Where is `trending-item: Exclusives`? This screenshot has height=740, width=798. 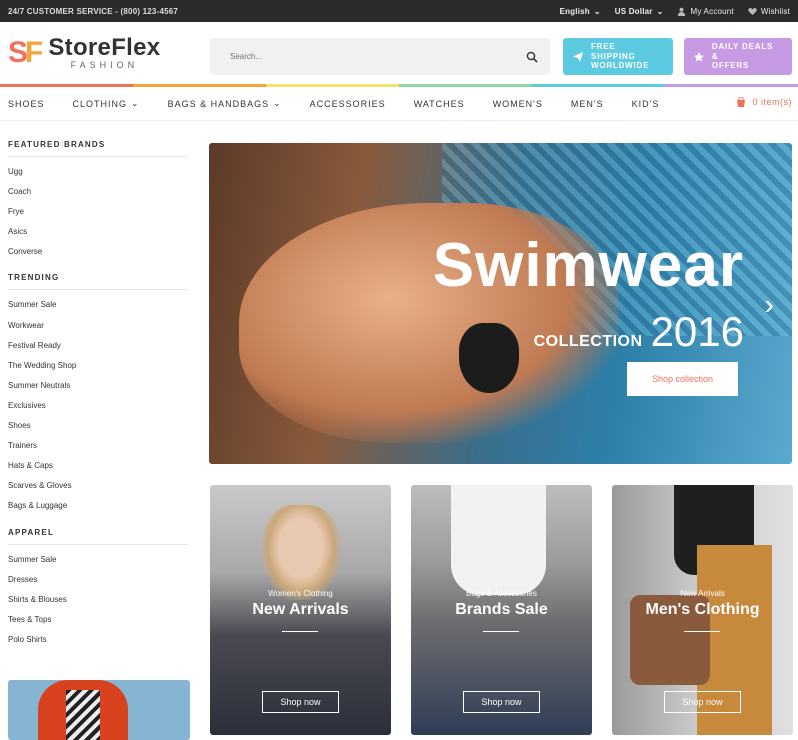
trending-item: Exclusives is located at coordinates (98, 409).